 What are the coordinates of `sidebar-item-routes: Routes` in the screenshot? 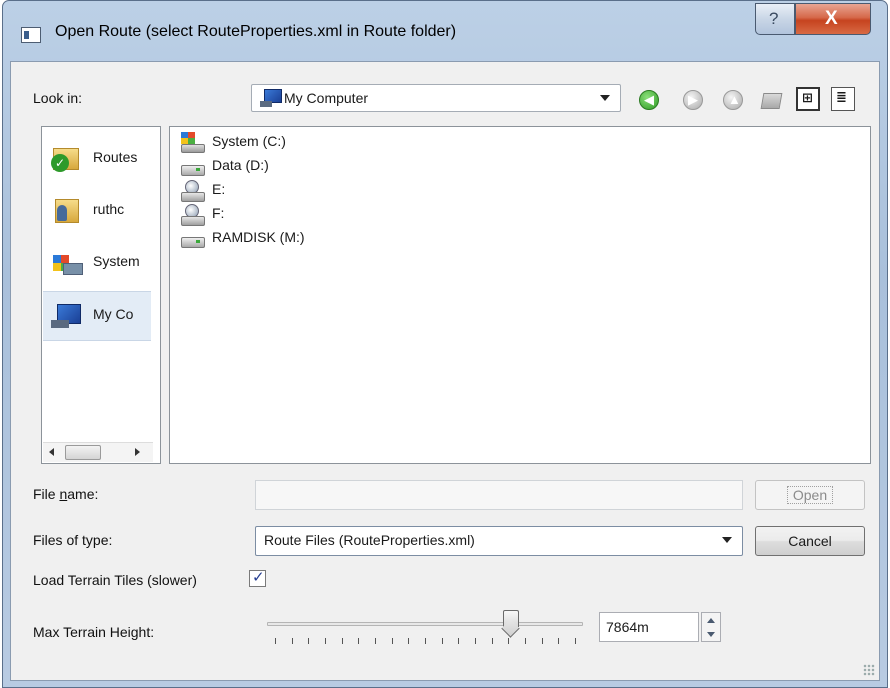 It's located at (97, 160).